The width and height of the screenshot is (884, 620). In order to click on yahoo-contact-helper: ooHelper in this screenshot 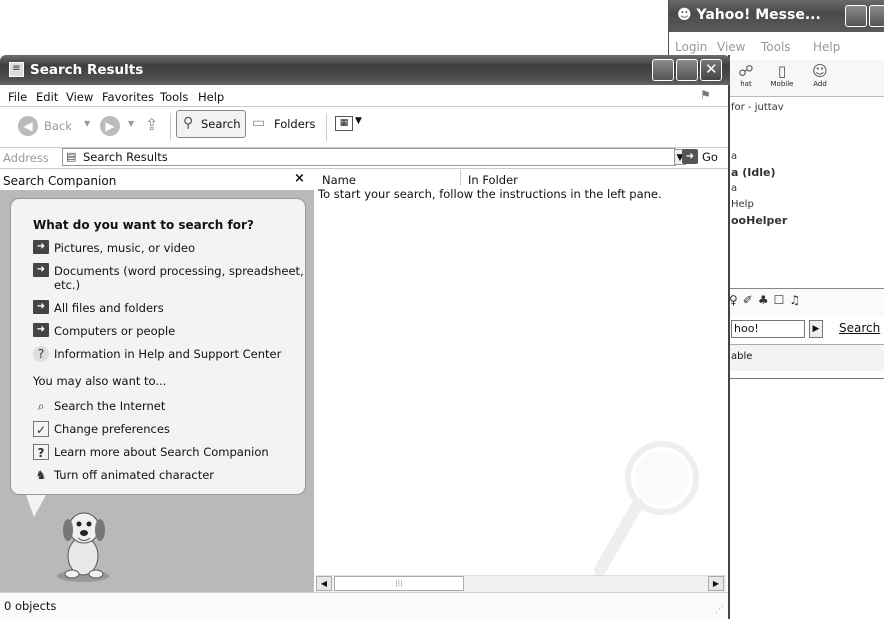, I will do `click(759, 220)`.